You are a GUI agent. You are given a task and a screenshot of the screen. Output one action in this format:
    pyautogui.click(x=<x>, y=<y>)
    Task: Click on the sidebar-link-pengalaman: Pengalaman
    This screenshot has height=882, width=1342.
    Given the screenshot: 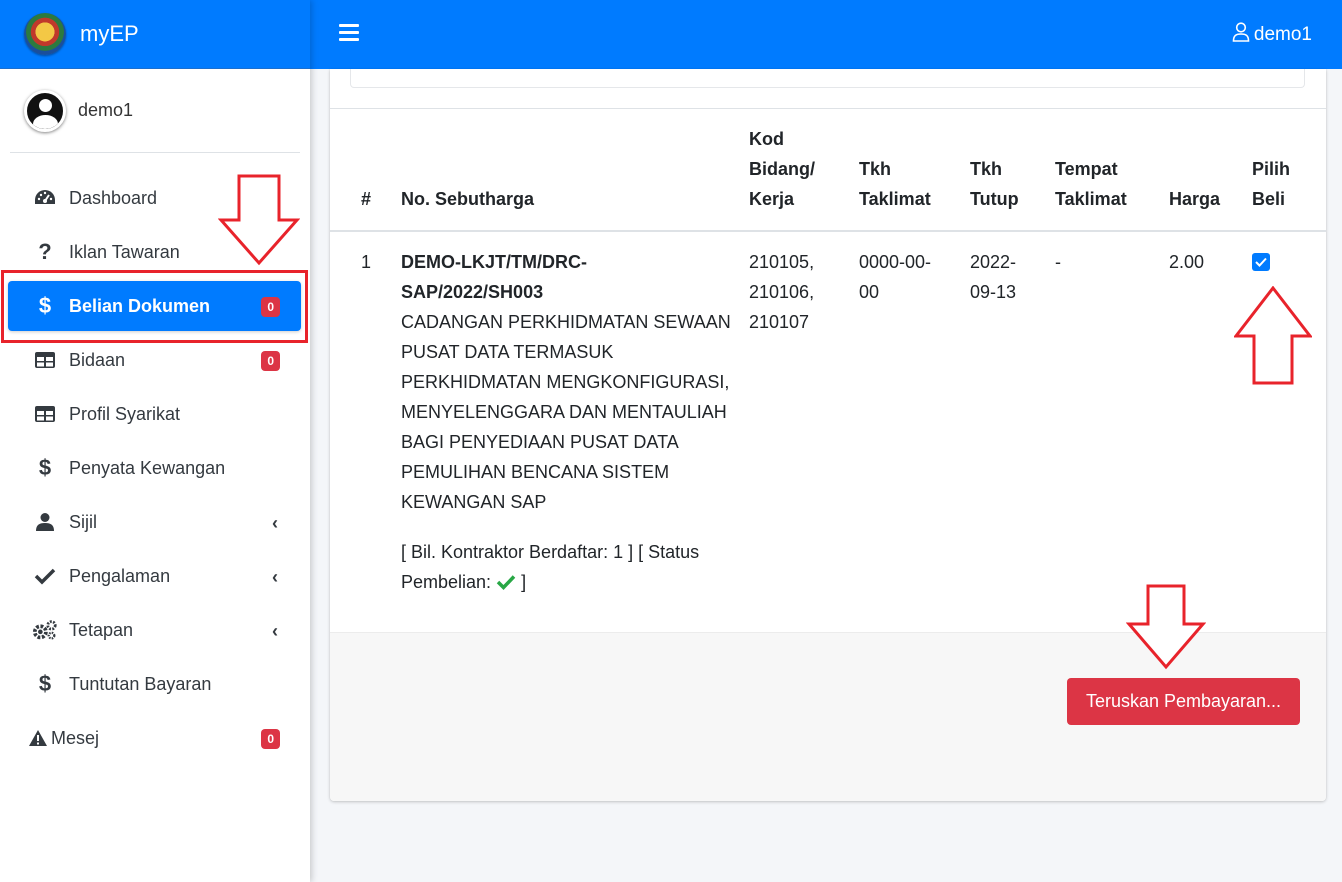 What is the action you would take?
    pyautogui.click(x=154, y=576)
    